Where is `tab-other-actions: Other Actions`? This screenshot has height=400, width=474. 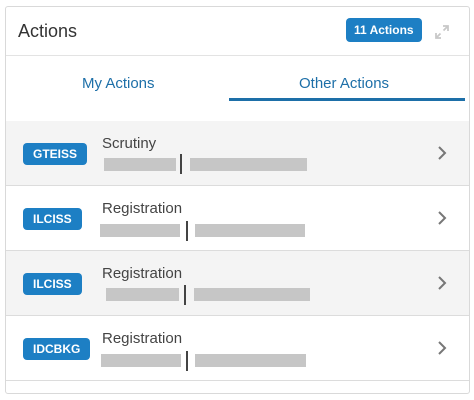 tab-other-actions: Other Actions is located at coordinates (344, 83).